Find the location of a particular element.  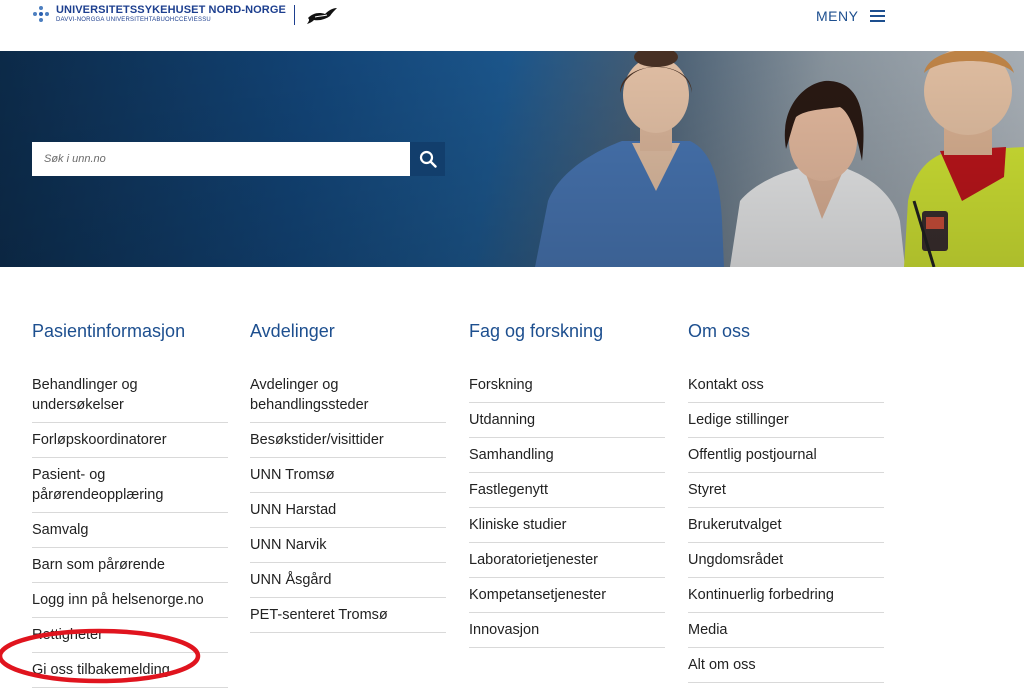

nav-link: Samvalg is located at coordinates (130, 530).